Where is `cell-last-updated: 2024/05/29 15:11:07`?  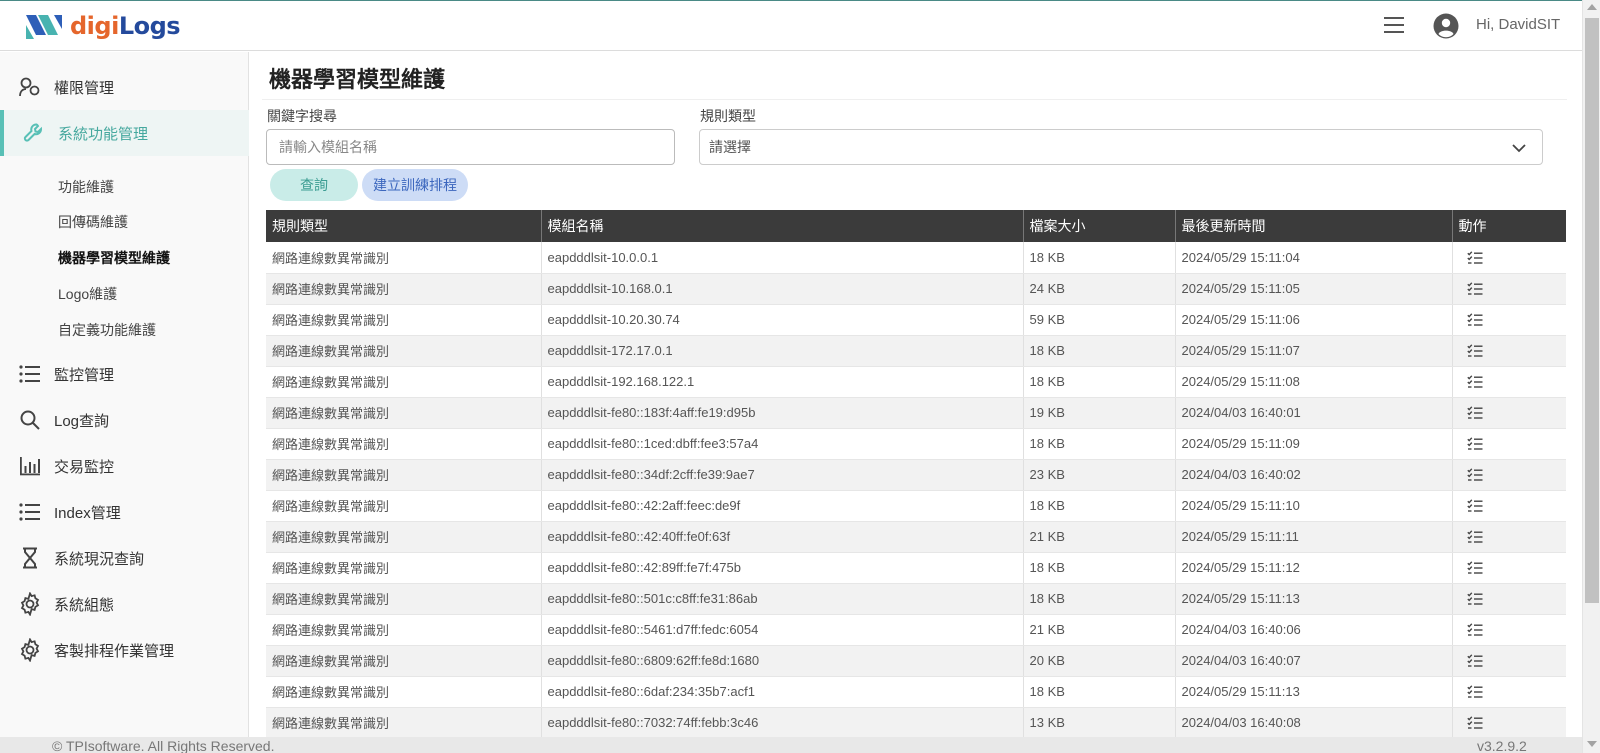 cell-last-updated: 2024/05/29 15:11:07 is located at coordinates (1314, 351).